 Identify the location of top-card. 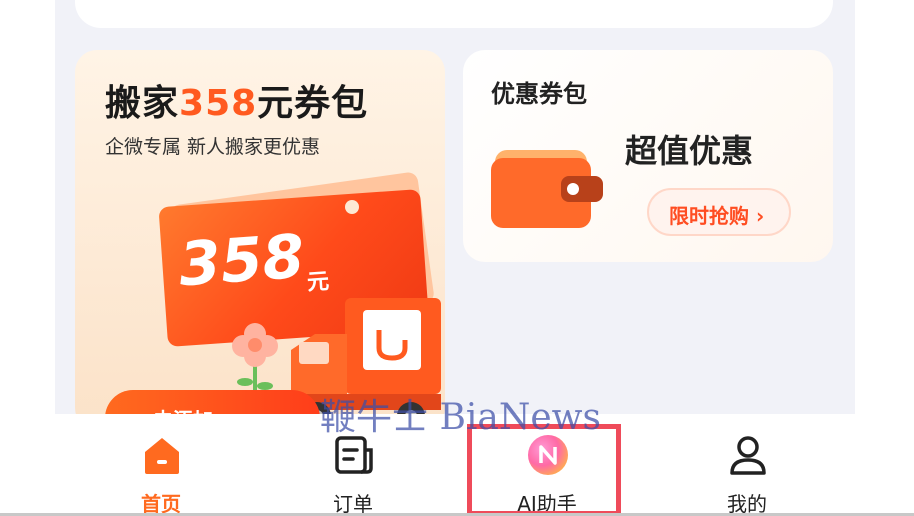
(454, 14).